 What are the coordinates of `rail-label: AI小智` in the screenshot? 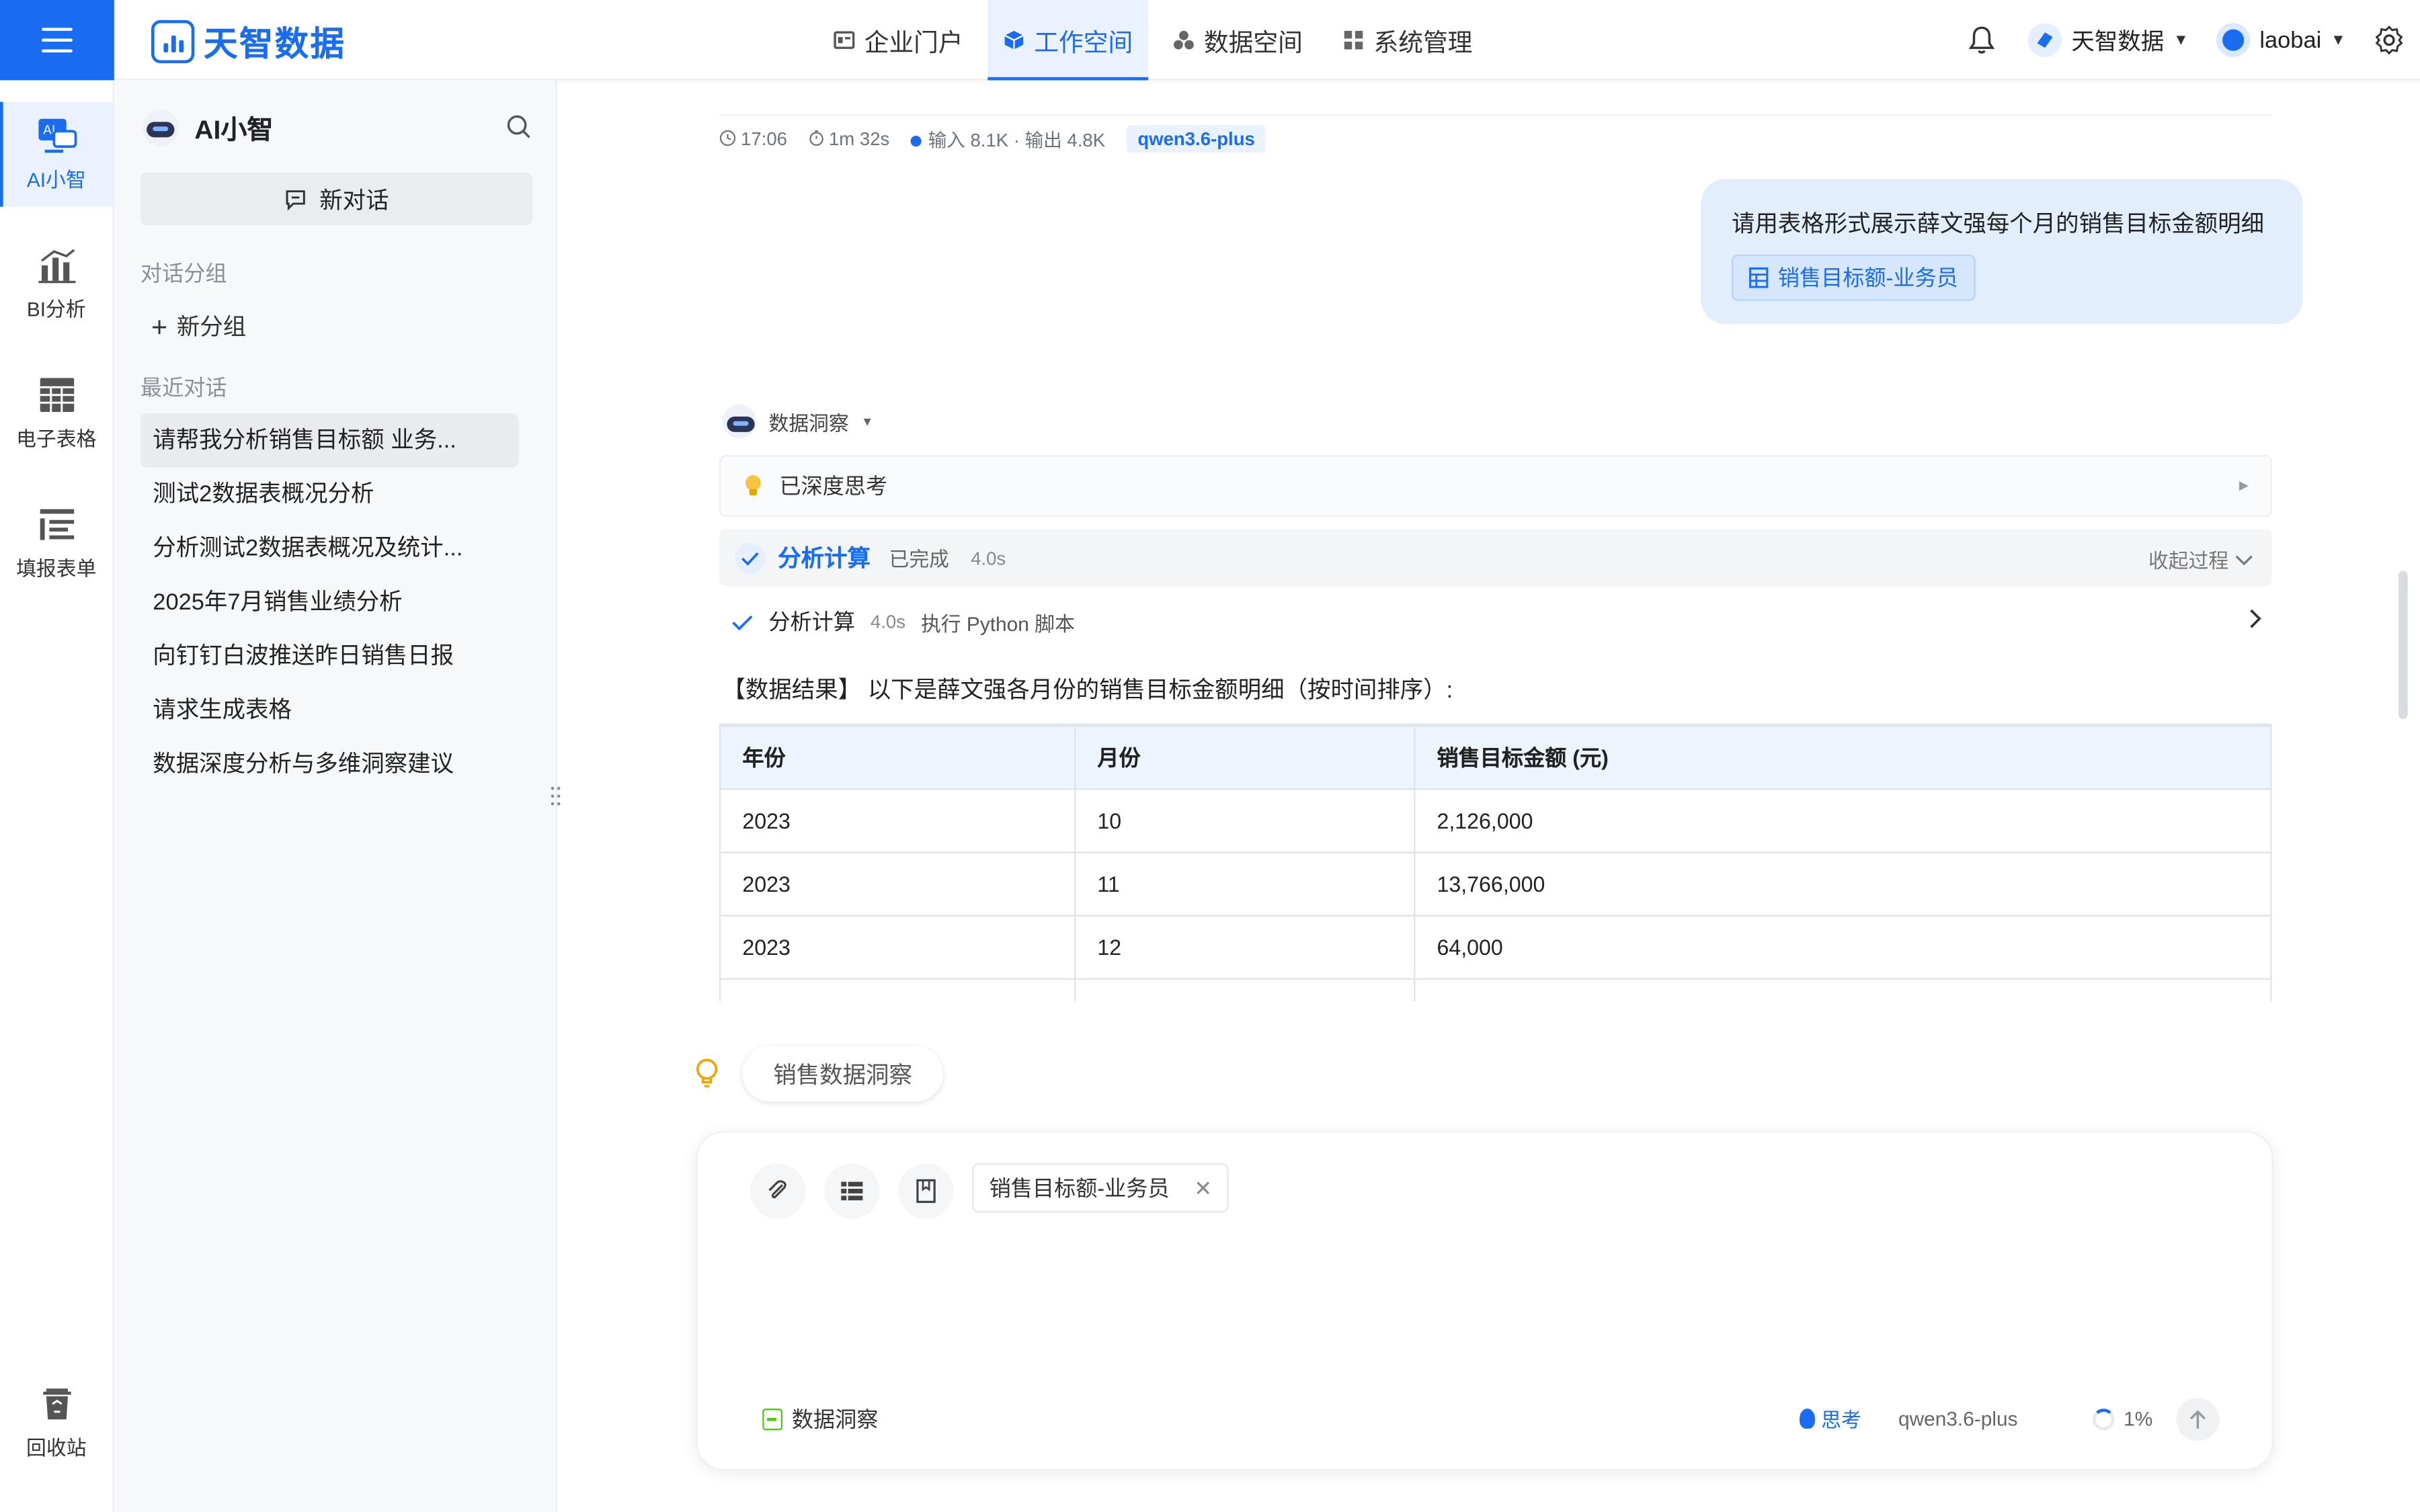 It's located at (56, 179).